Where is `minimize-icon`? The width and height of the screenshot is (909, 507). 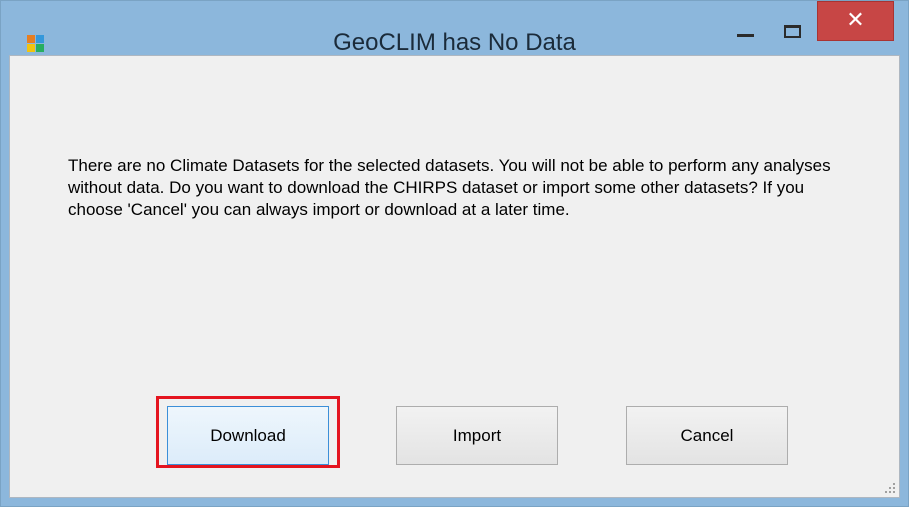
minimize-icon is located at coordinates (745, 35).